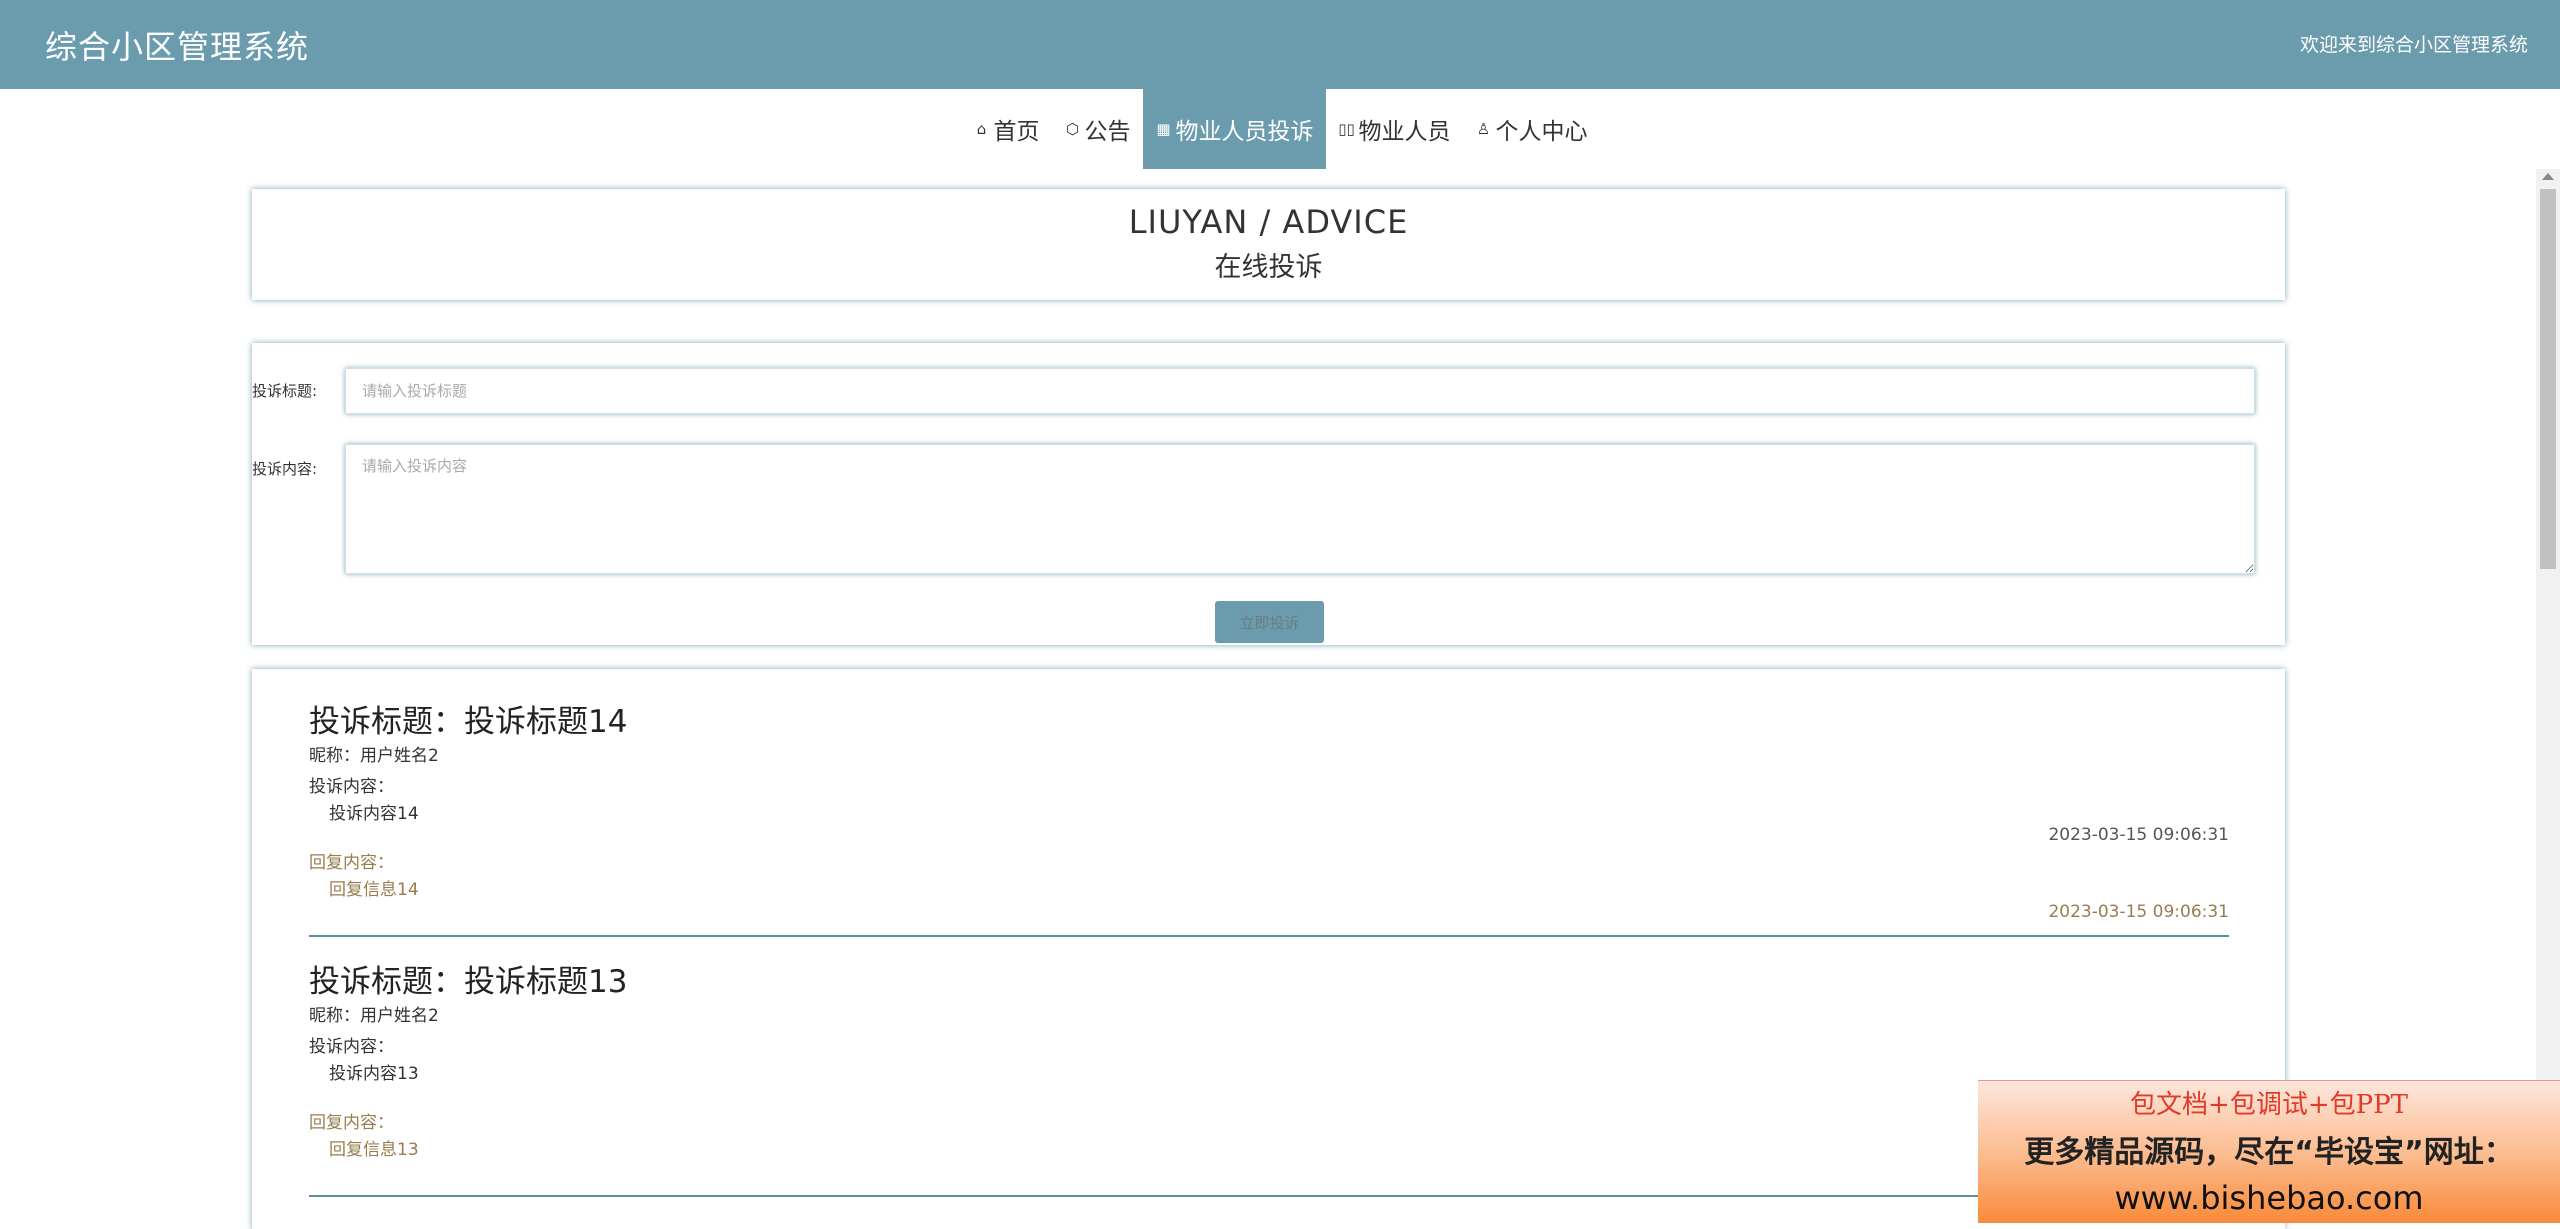  I want to click on nav-item-profile: ♙ 个人中心, so click(1531, 129).